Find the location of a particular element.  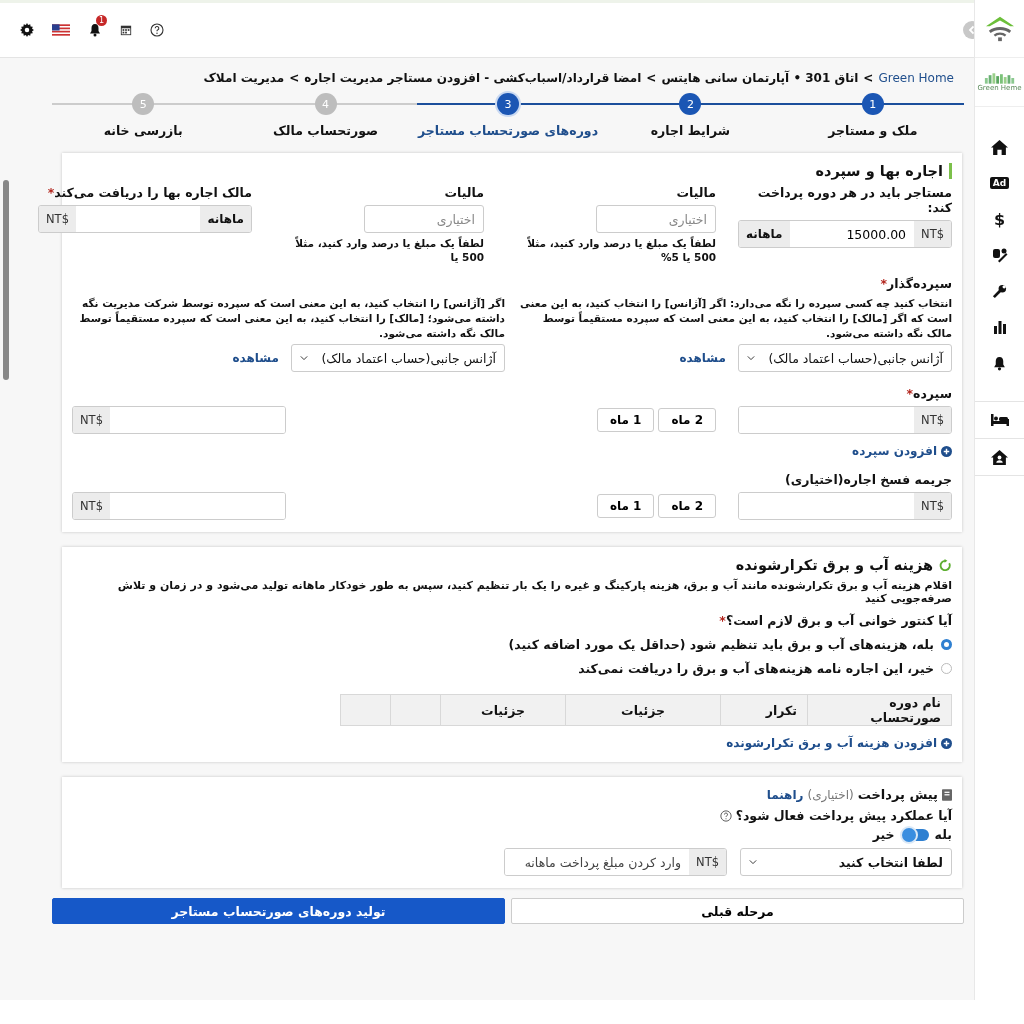

section-title: هزینه آب و برق تکرارشونده is located at coordinates (834, 565).